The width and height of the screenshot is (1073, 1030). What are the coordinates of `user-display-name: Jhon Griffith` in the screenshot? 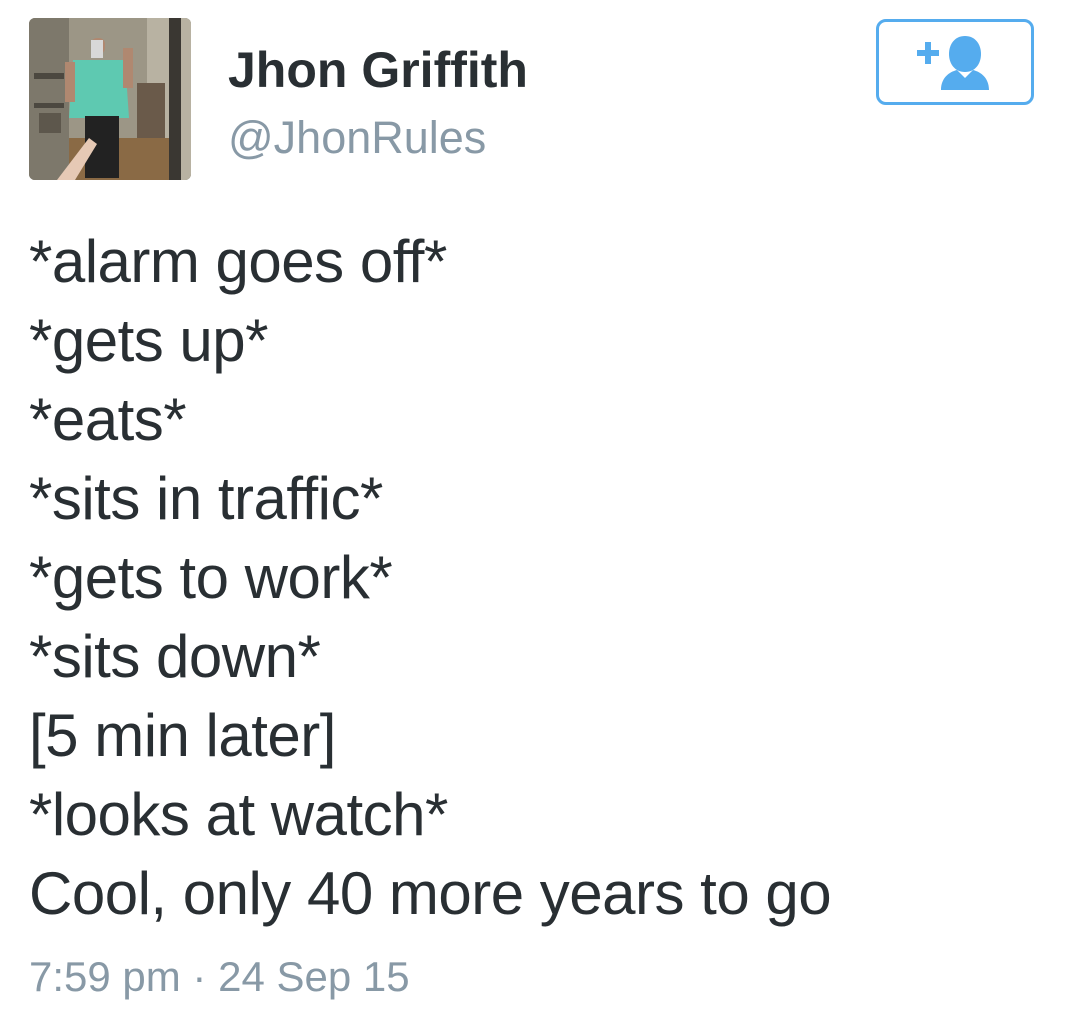 It's located at (378, 70).